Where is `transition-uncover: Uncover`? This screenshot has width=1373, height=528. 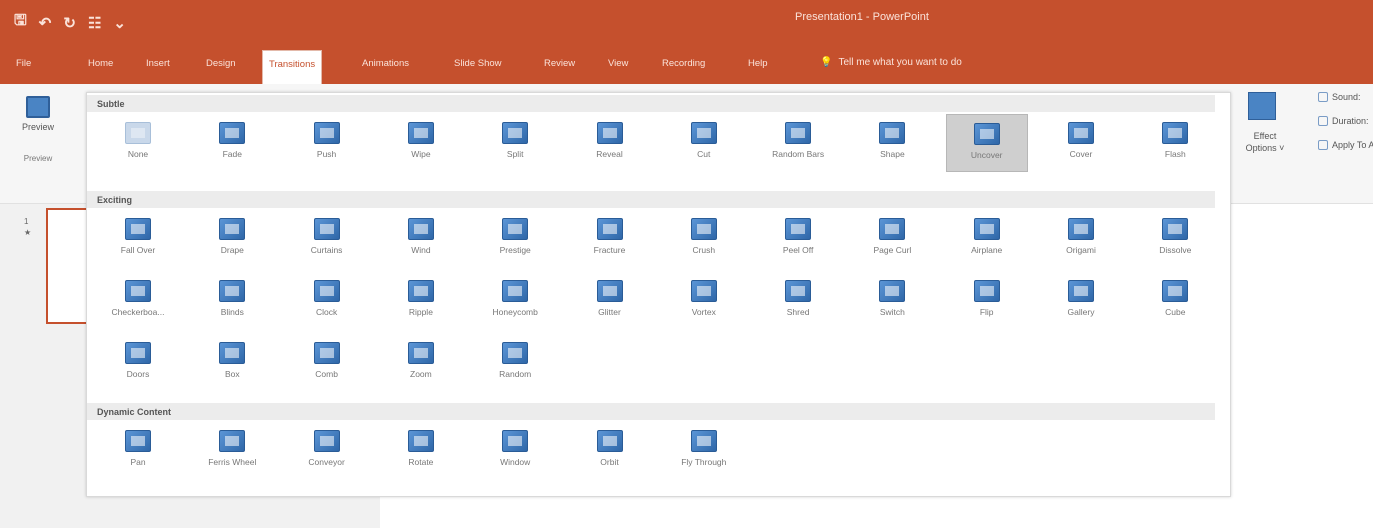
transition-uncover: Uncover is located at coordinates (986, 143).